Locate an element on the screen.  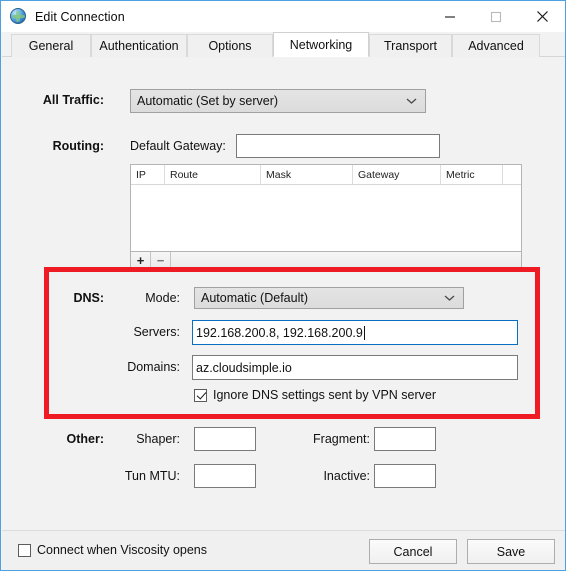
dns-domains-label: Domains: is located at coordinates (153, 367).